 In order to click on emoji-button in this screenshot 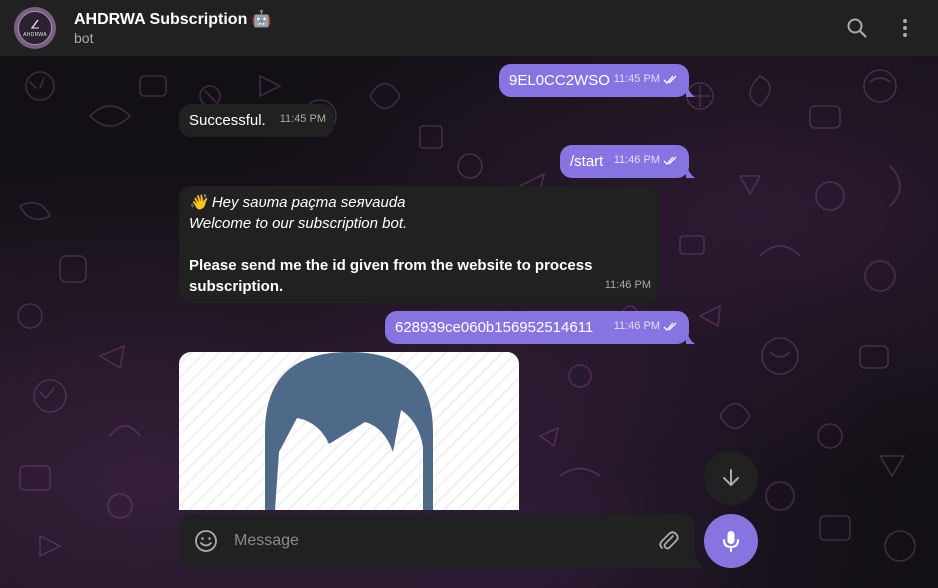, I will do `click(206, 541)`.